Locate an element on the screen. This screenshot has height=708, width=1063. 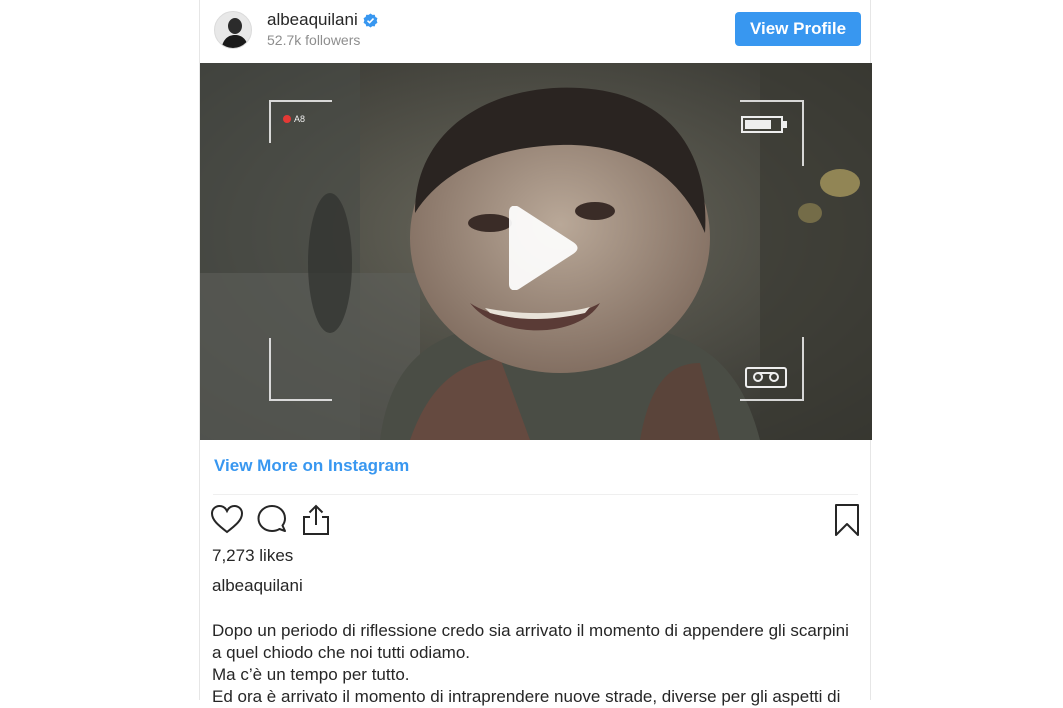
likes-count: 7,273 likes is located at coordinates (253, 555).